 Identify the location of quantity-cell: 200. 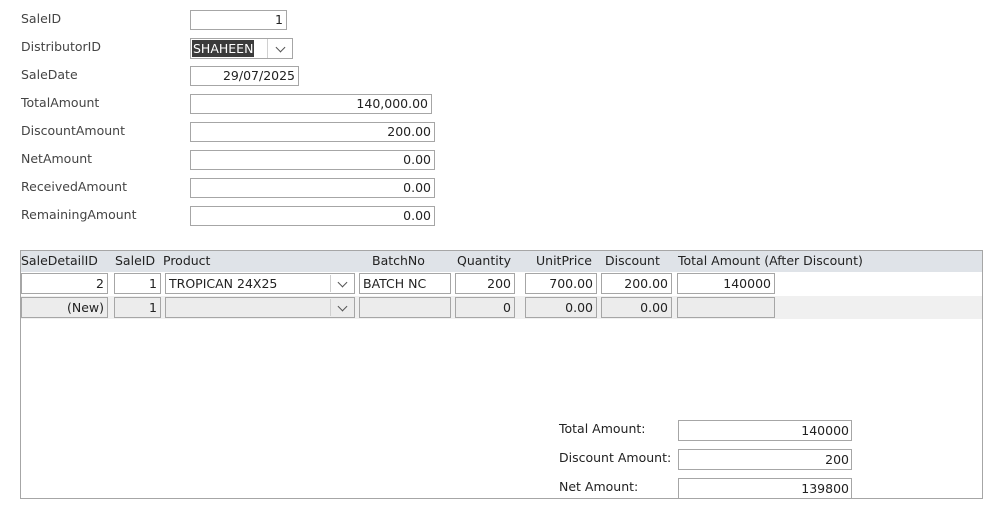
(485, 283).